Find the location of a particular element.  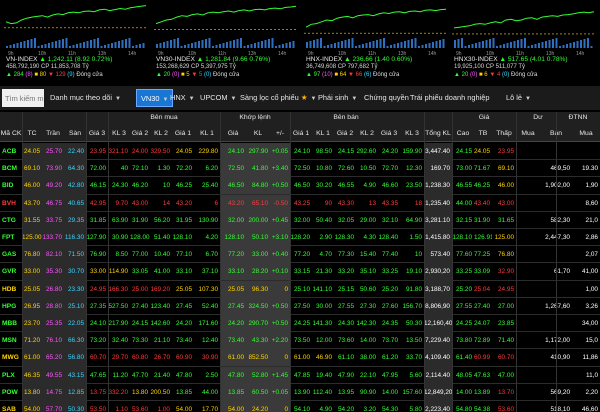

column-header: Cao is located at coordinates (463, 133).